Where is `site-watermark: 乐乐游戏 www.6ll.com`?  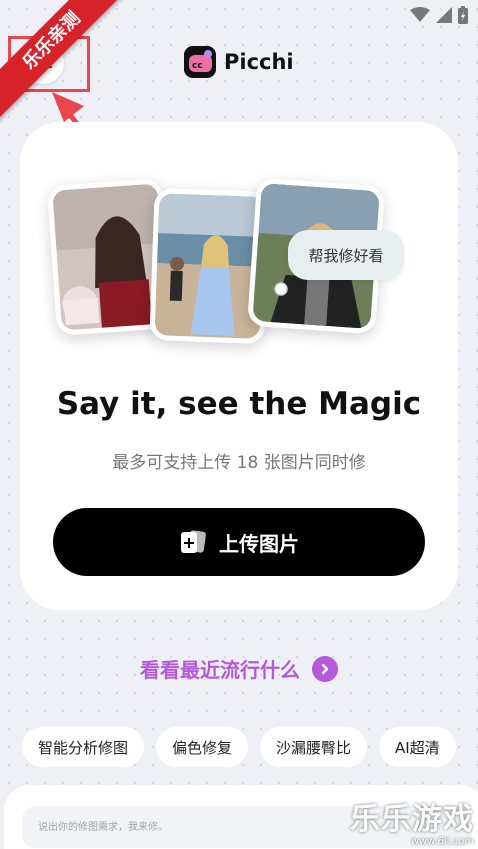 site-watermark: 乐乐游戏 www.6ll.com is located at coordinates (412, 820).